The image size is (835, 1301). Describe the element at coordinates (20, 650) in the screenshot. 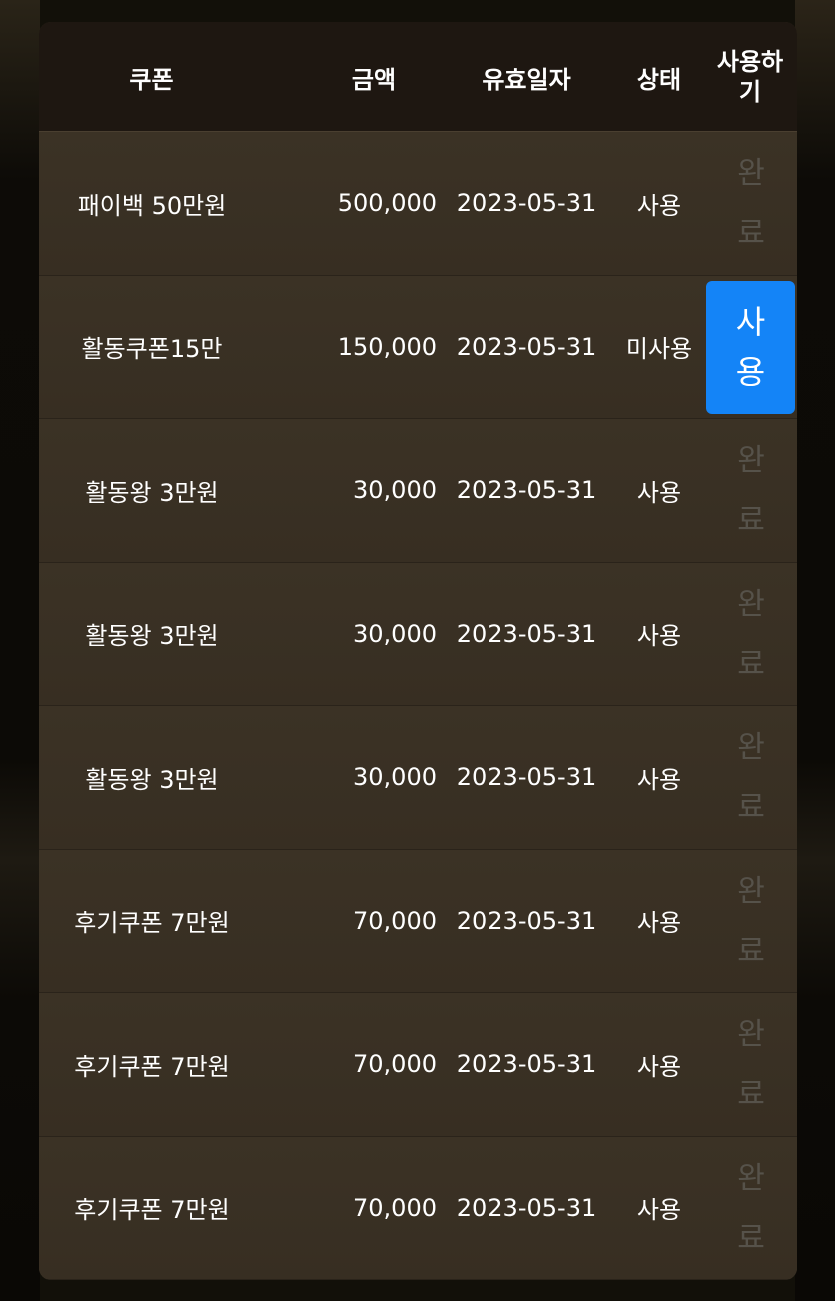

I see `background-left` at that location.